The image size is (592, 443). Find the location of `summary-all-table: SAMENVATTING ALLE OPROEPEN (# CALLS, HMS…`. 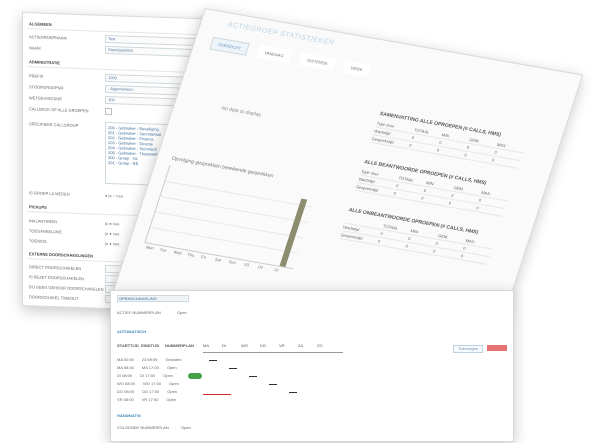

summary-all-table: SAMENVATTING ALLE OPROEPEN (# CALLS, HMS… is located at coordinates (449, 140).